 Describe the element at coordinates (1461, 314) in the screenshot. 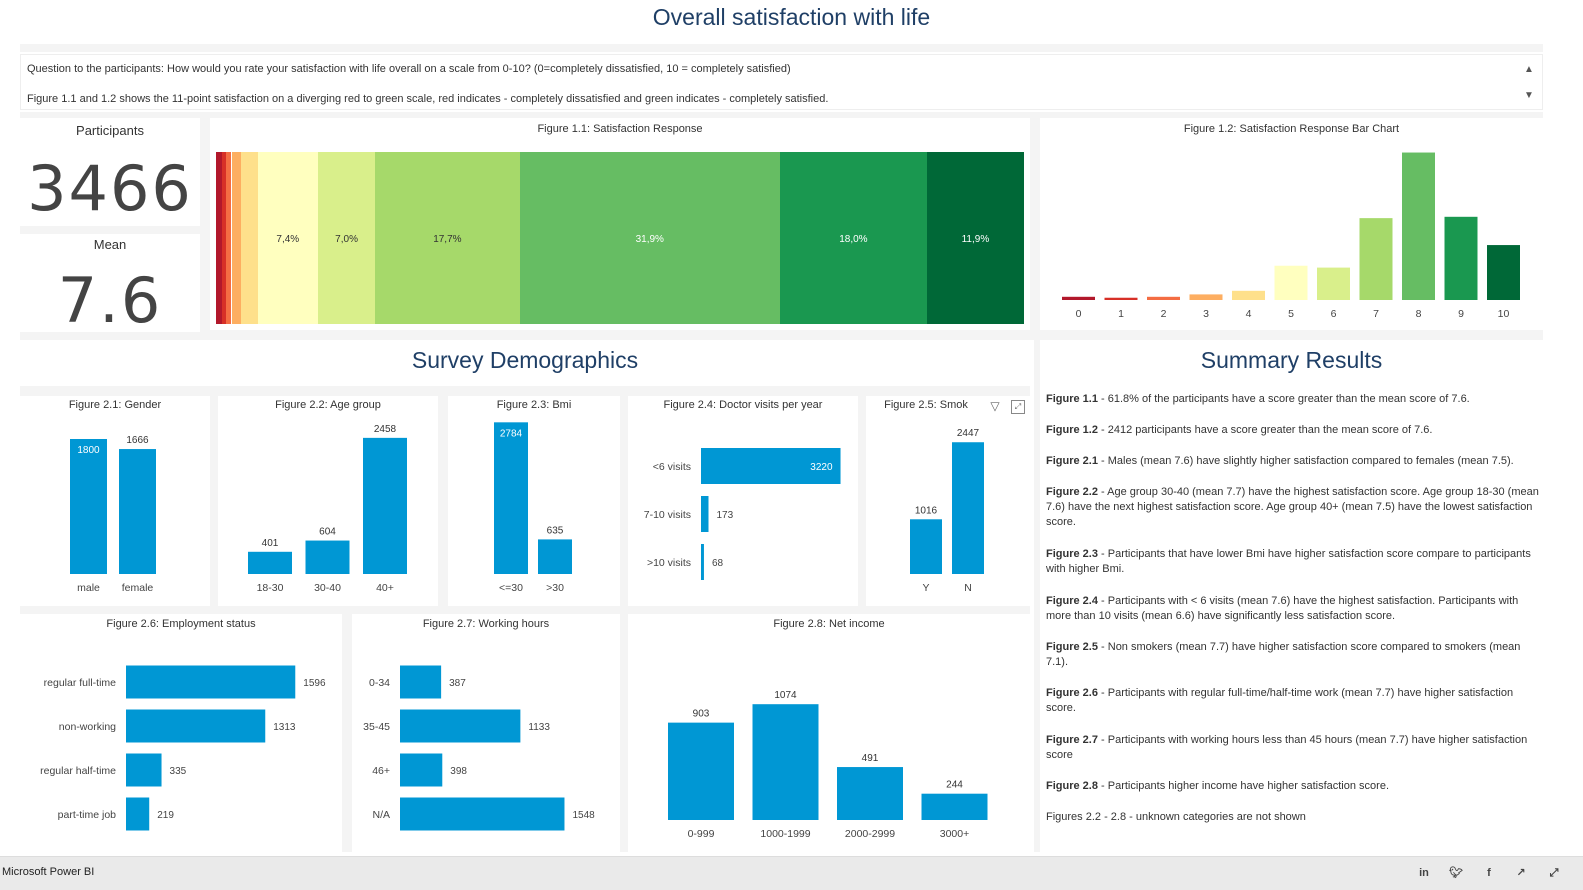

I see `x-tick-label: 9` at that location.